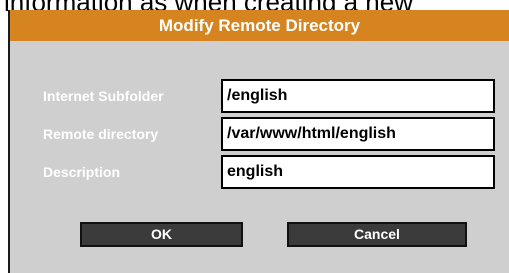  What do you see at coordinates (103, 96) in the screenshot?
I see `internet-subfolder-label: Internet Subfolder` at bounding box center [103, 96].